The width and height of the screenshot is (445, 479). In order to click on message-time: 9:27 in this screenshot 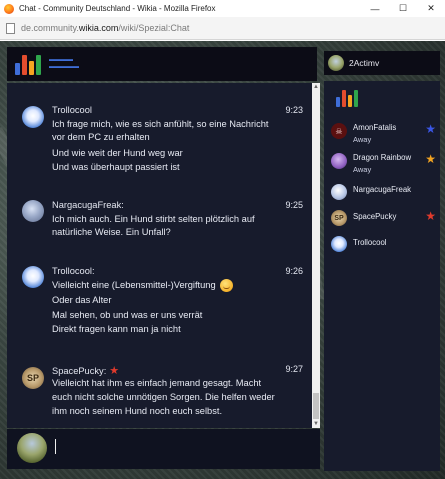, I will do `click(294, 369)`.